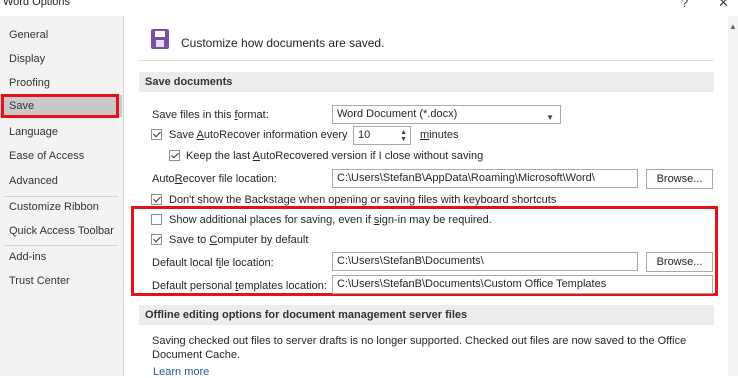  Describe the element at coordinates (723, 5) in the screenshot. I see `close-button: ✕` at that location.